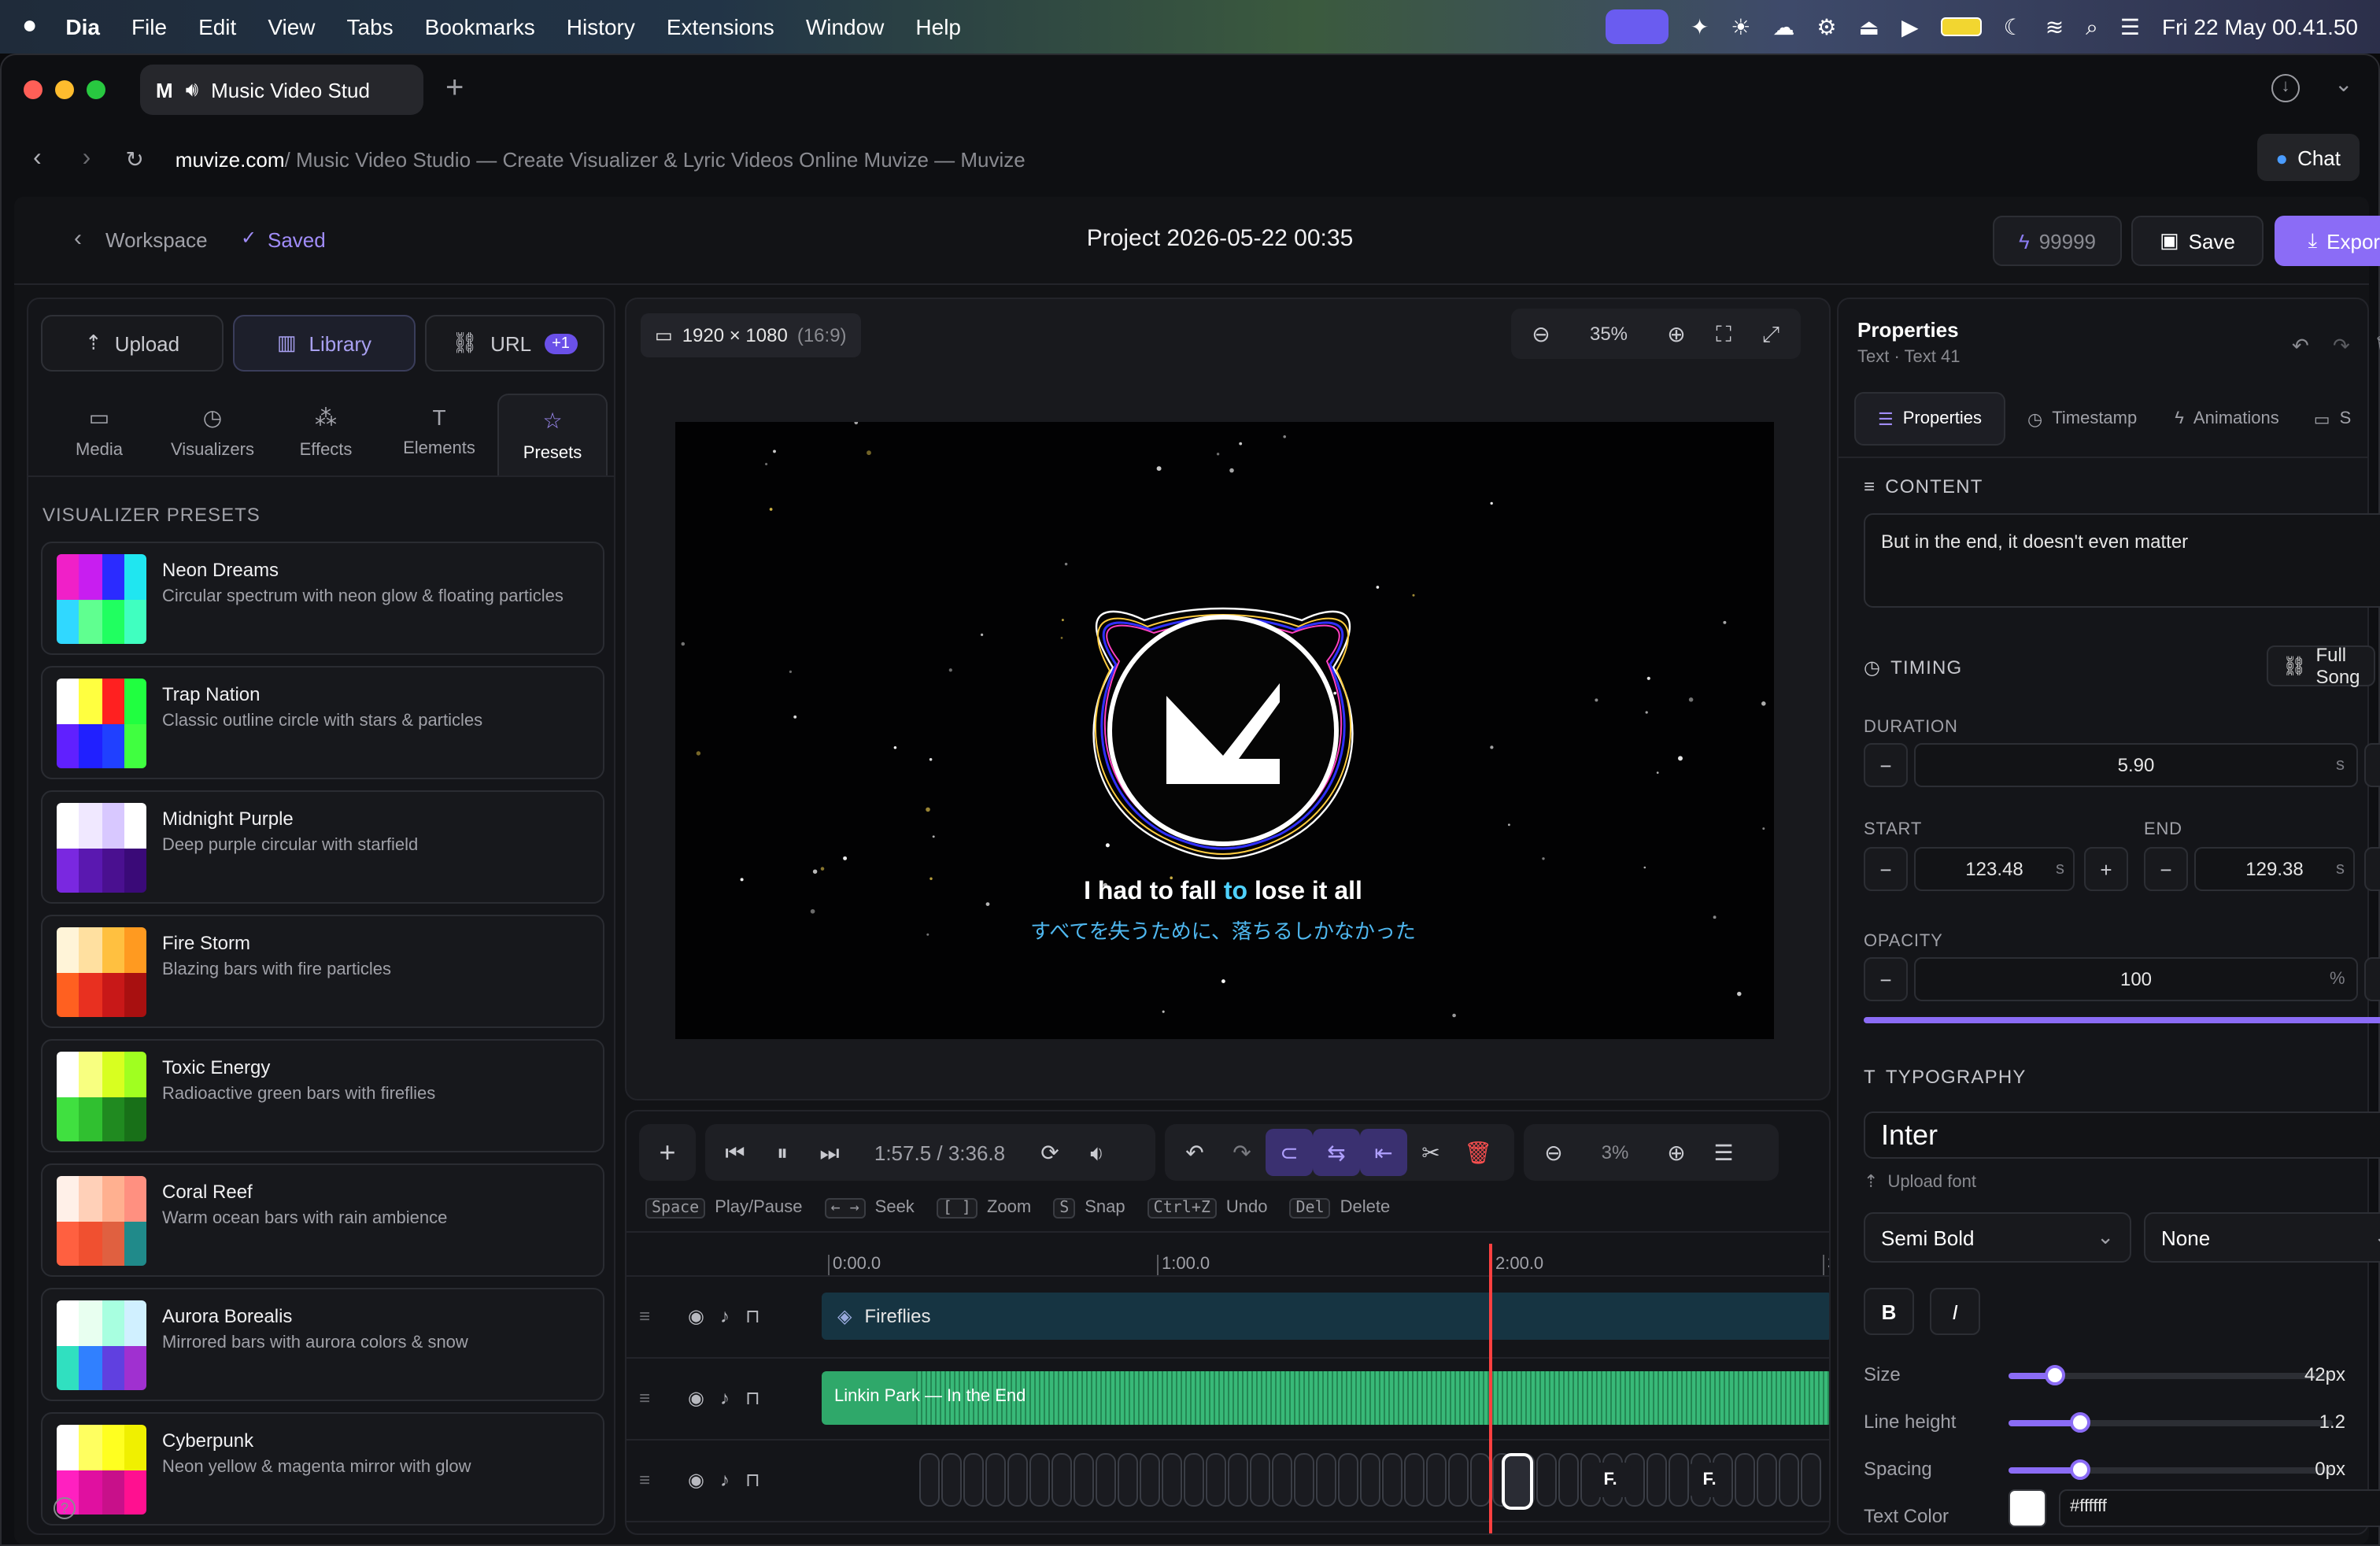 This screenshot has height=1546, width=2380. I want to click on loop-icon: ⟳, so click(1050, 1152).